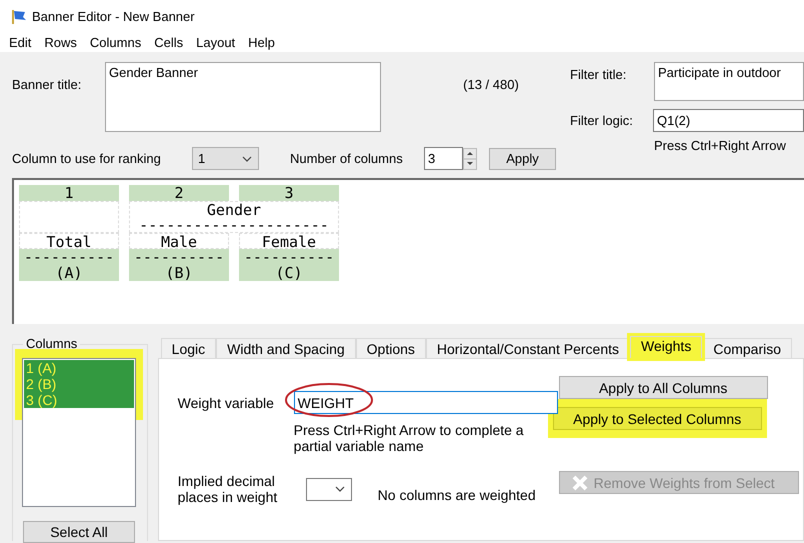 This screenshot has width=804, height=543. I want to click on column-number: 2, so click(179, 193).